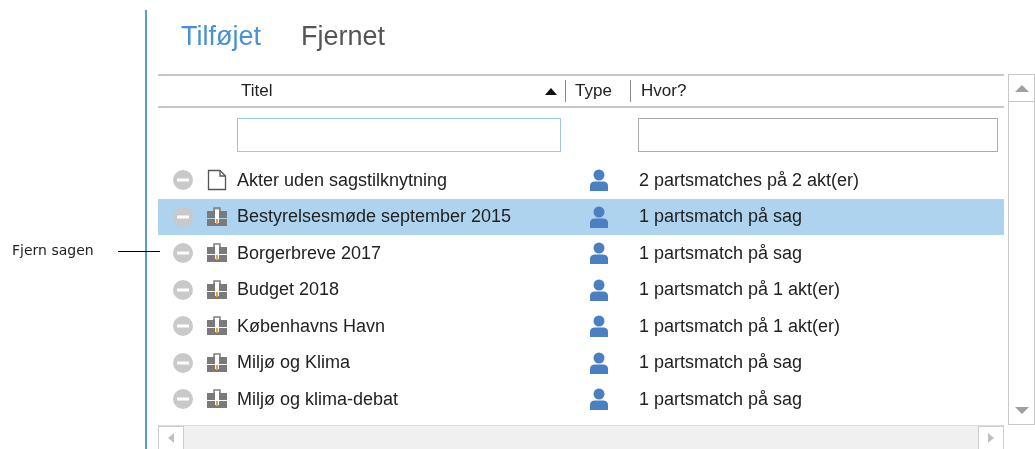  Describe the element at coordinates (991, 437) in the screenshot. I see `scroll-right-icon` at that location.